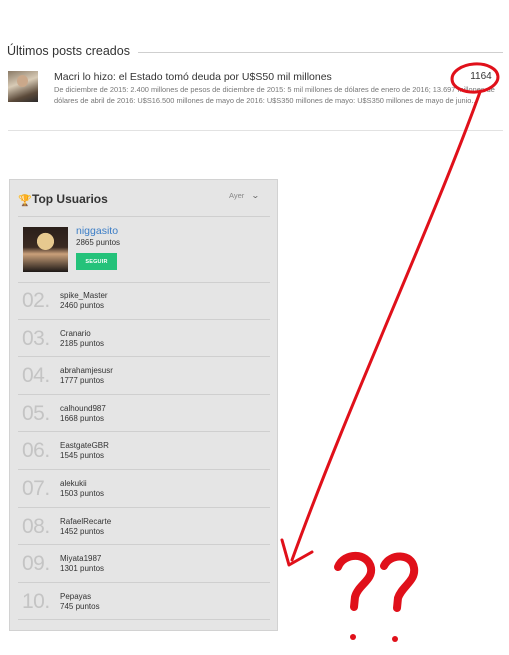 This screenshot has height=655, width=509. What do you see at coordinates (36, 488) in the screenshot?
I see `rank-number: 07.` at bounding box center [36, 488].